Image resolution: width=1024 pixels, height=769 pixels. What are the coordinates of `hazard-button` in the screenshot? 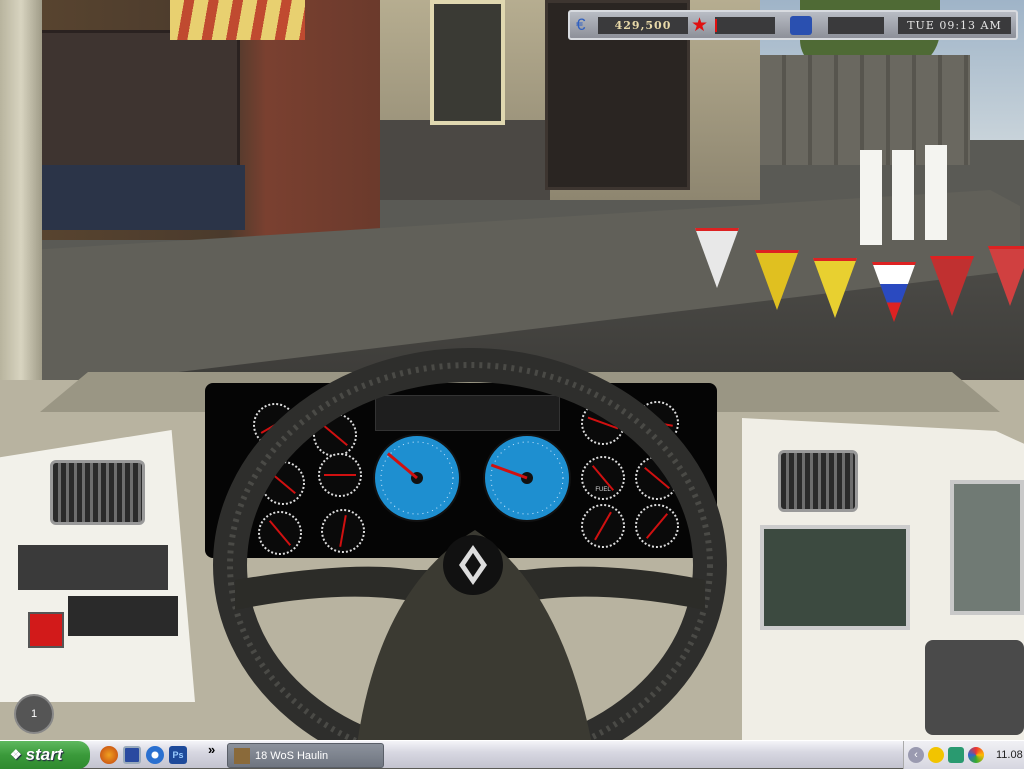 It's located at (46, 630).